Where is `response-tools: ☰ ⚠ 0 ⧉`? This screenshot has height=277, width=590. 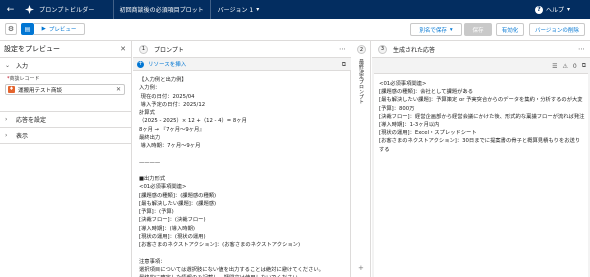 response-tools: ☰ ⚠ 0 ⧉ is located at coordinates (569, 66).